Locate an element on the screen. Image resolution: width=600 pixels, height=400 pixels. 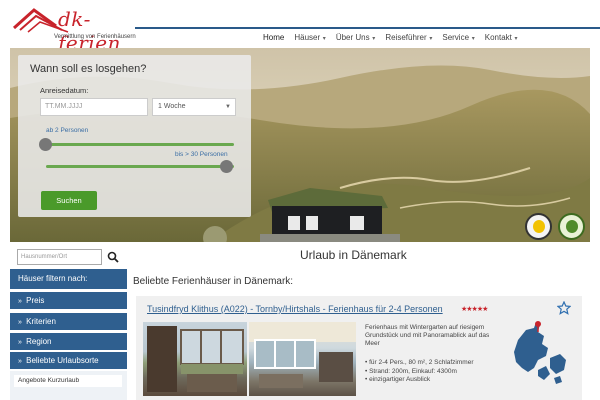
sidebar-item-label: Region is located at coordinates (39, 341).